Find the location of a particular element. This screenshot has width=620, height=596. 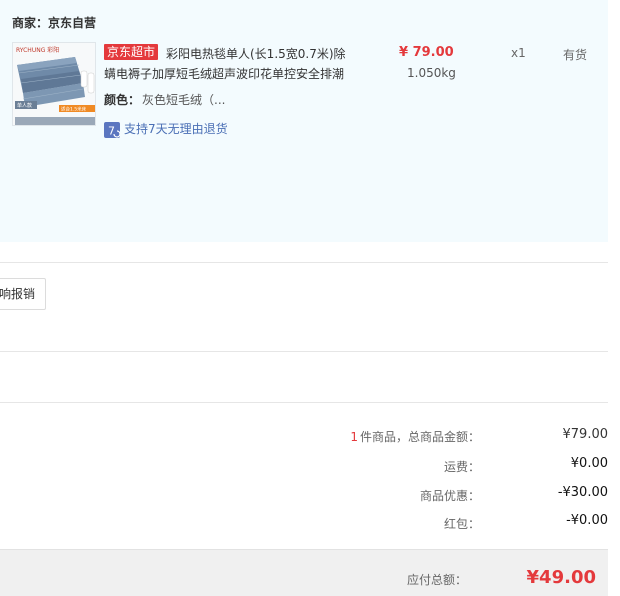

shipping-value: ¥0.00 is located at coordinates (589, 463).